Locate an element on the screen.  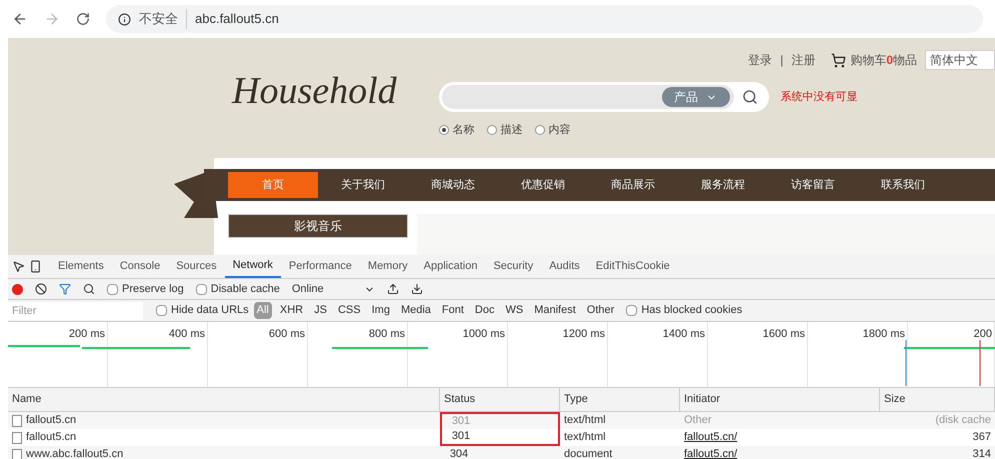
tick-label: 200 is located at coordinates (983, 334).